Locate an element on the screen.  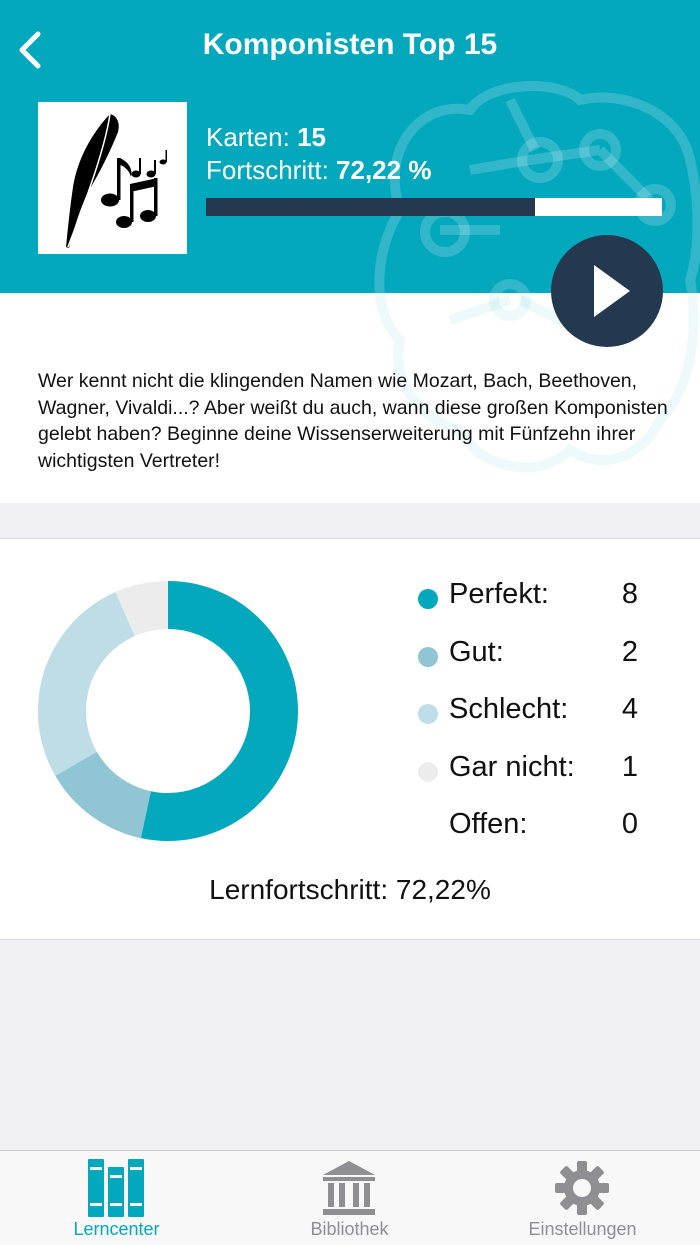
karten-line: Karten: 15 is located at coordinates (318, 137).